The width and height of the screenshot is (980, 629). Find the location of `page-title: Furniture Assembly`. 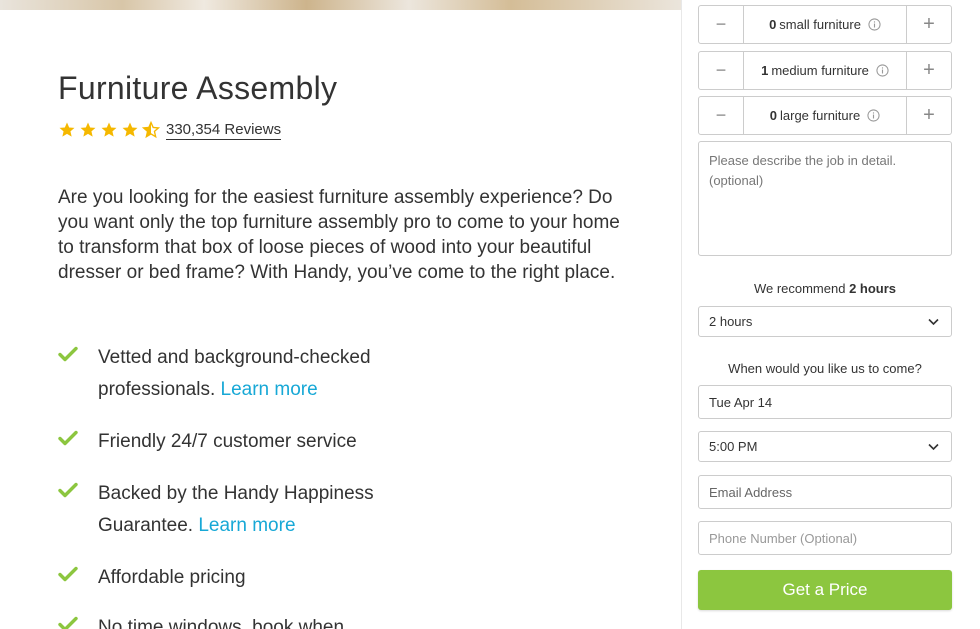

page-title: Furniture Assembly is located at coordinates (198, 88).